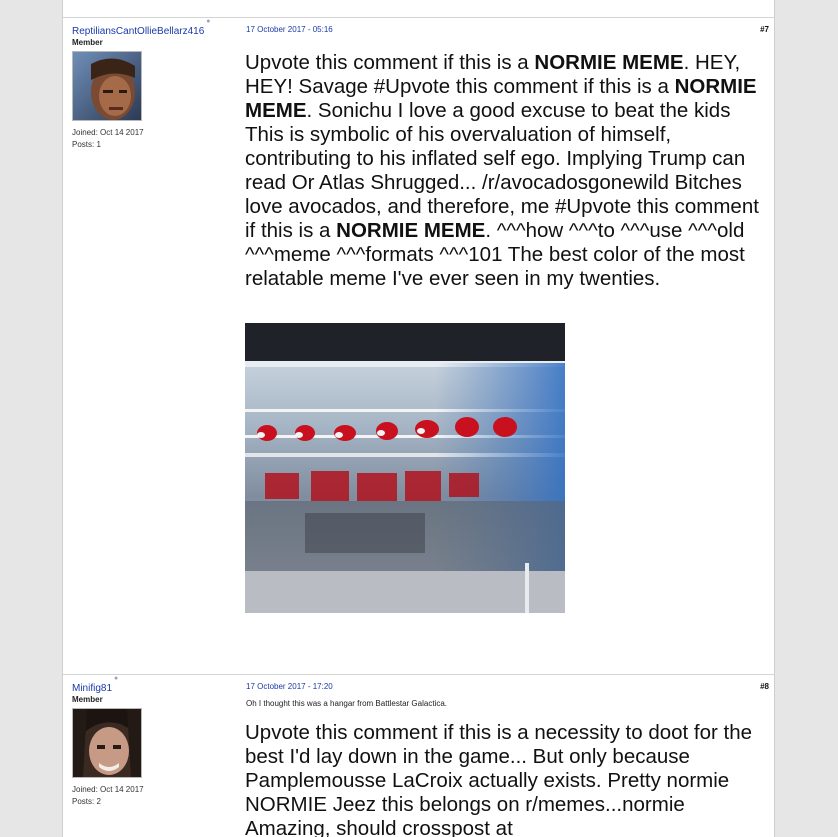 This screenshot has height=837, width=838. What do you see at coordinates (289, 686) in the screenshot?
I see `post-datetime: 17 October 2017 - 17:20` at bounding box center [289, 686].